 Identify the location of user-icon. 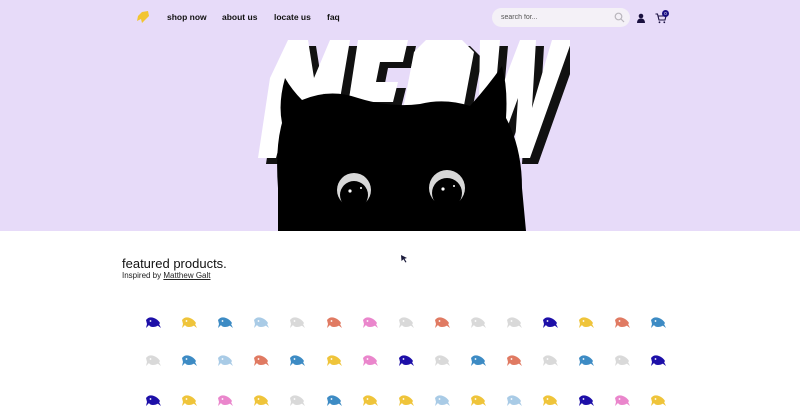
(641, 18).